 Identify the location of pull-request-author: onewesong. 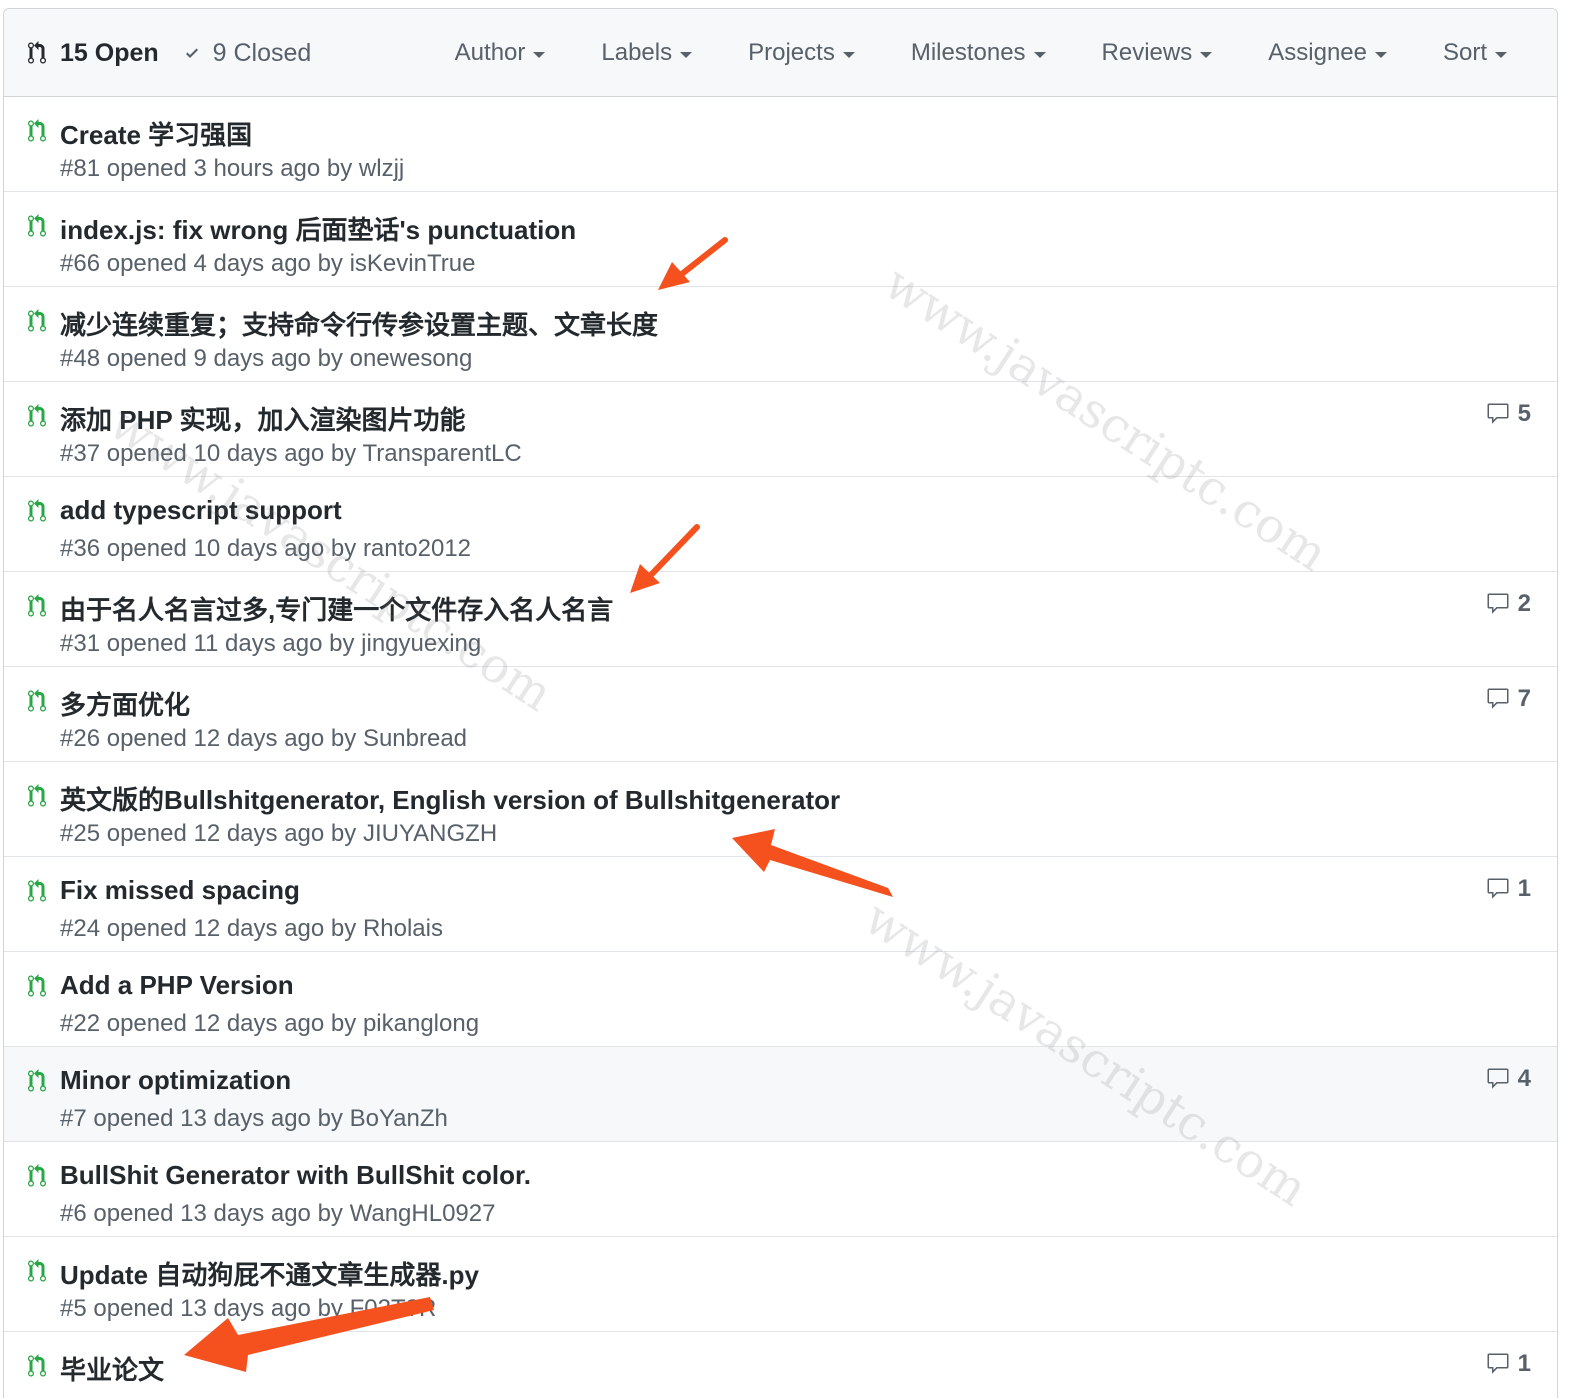
(411, 358).